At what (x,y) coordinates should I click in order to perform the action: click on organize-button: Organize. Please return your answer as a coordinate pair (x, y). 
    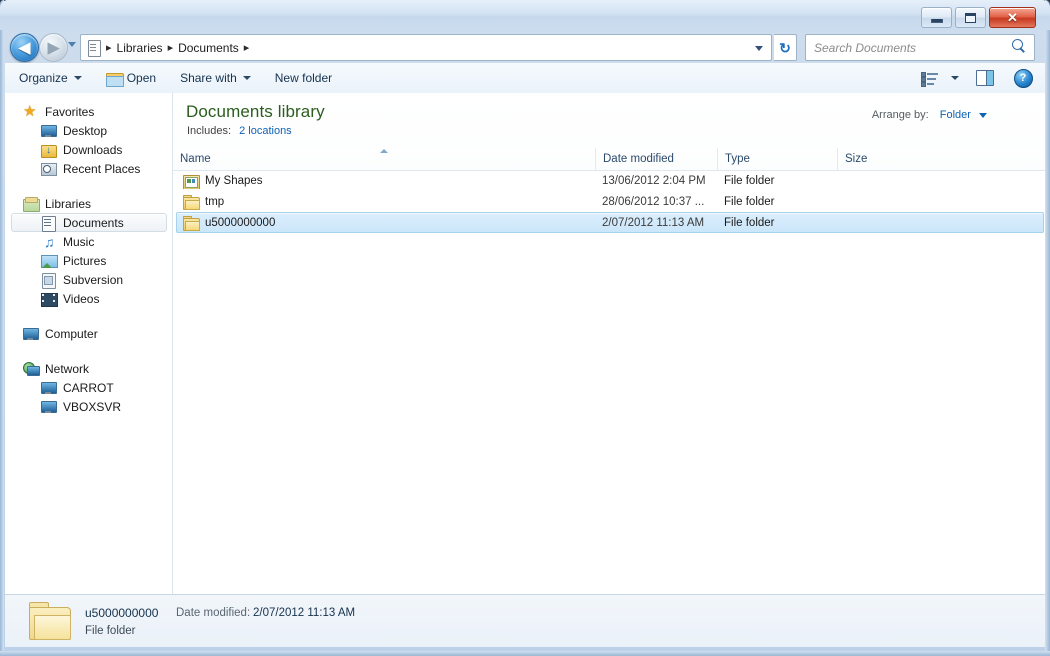
    Looking at the image, I should click on (50, 78).